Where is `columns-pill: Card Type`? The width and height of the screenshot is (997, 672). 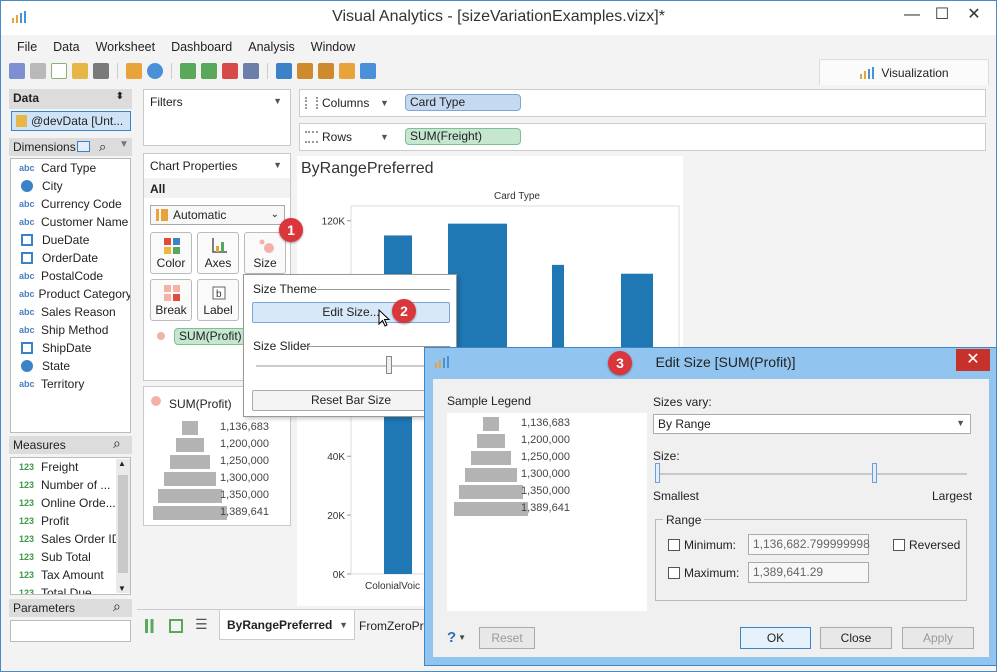
columns-pill: Card Type is located at coordinates (463, 102).